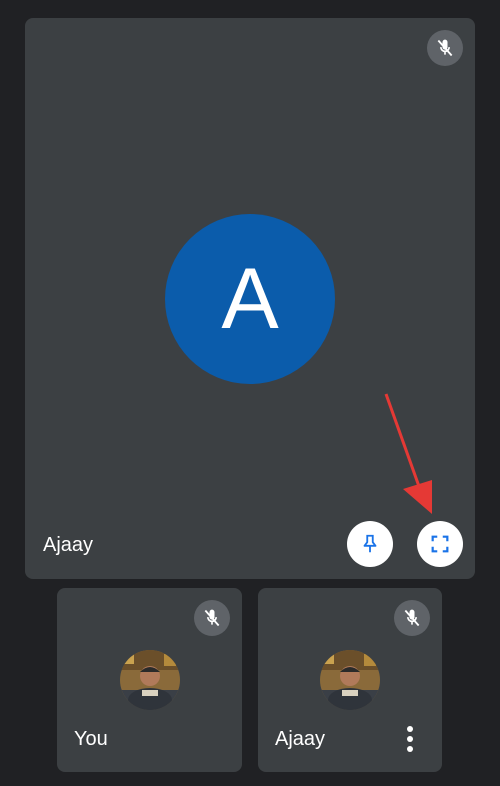 The image size is (500, 786). I want to click on avatar: A, so click(250, 299).